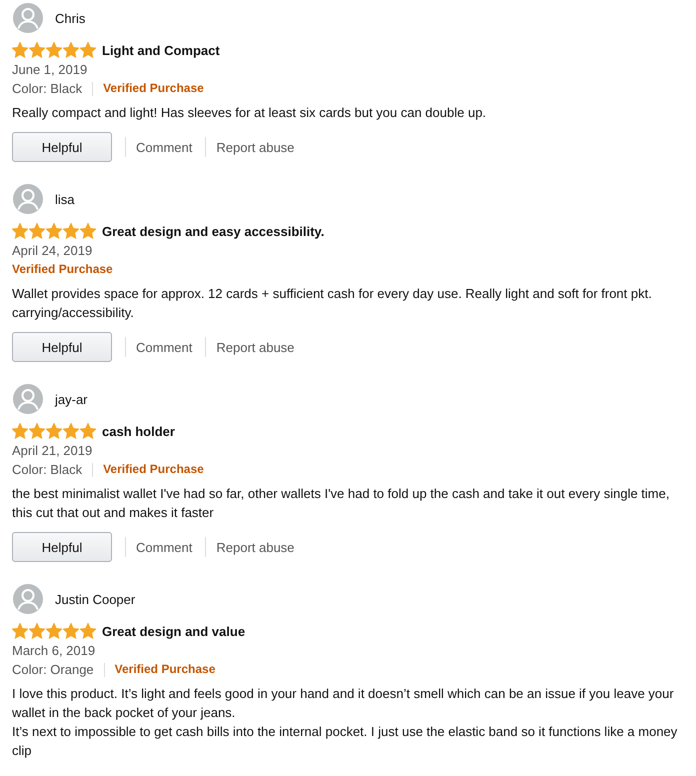 The width and height of the screenshot is (696, 776). What do you see at coordinates (341, 503) in the screenshot?
I see `review-text: the best minimalist wallet I've had so far, other wallets I've had to fold up the cash and take it out every single time, this cut that out and makes it faster` at bounding box center [341, 503].